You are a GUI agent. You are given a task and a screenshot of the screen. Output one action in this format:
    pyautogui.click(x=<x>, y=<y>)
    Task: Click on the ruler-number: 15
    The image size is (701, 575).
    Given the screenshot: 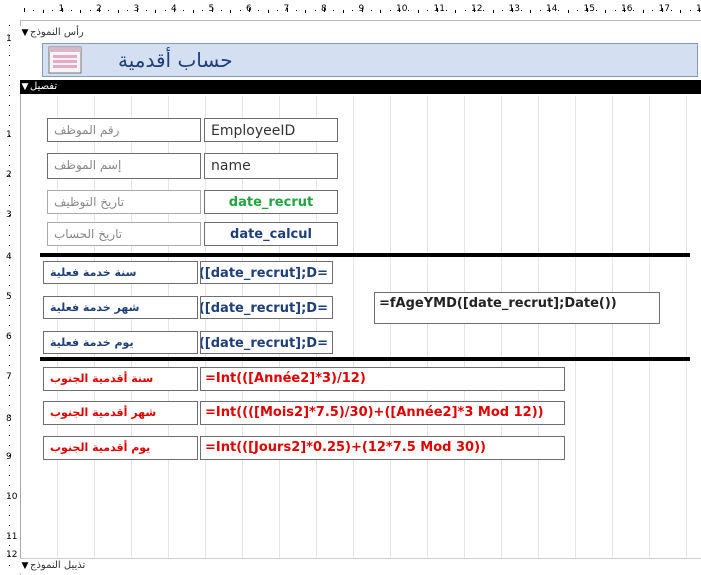 What is the action you would take?
    pyautogui.click(x=589, y=9)
    